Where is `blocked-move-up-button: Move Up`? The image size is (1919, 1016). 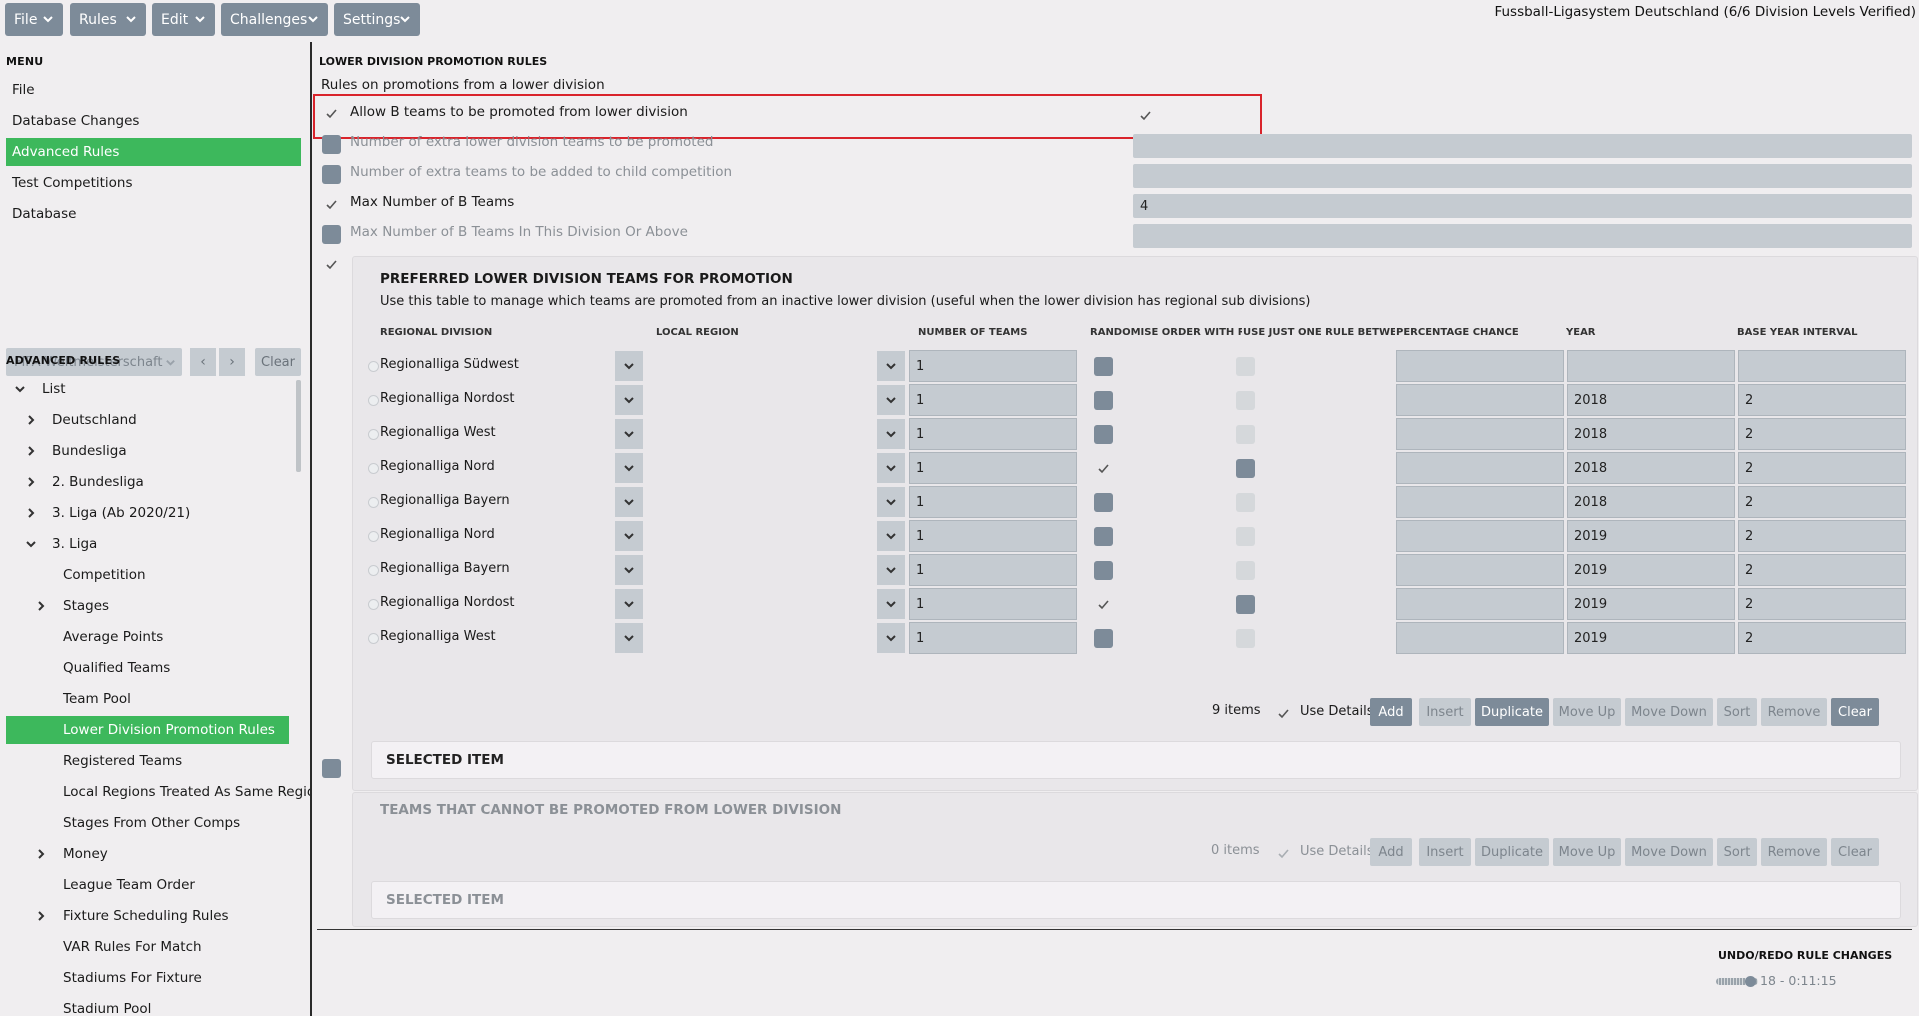 blocked-move-up-button: Move Up is located at coordinates (1587, 852).